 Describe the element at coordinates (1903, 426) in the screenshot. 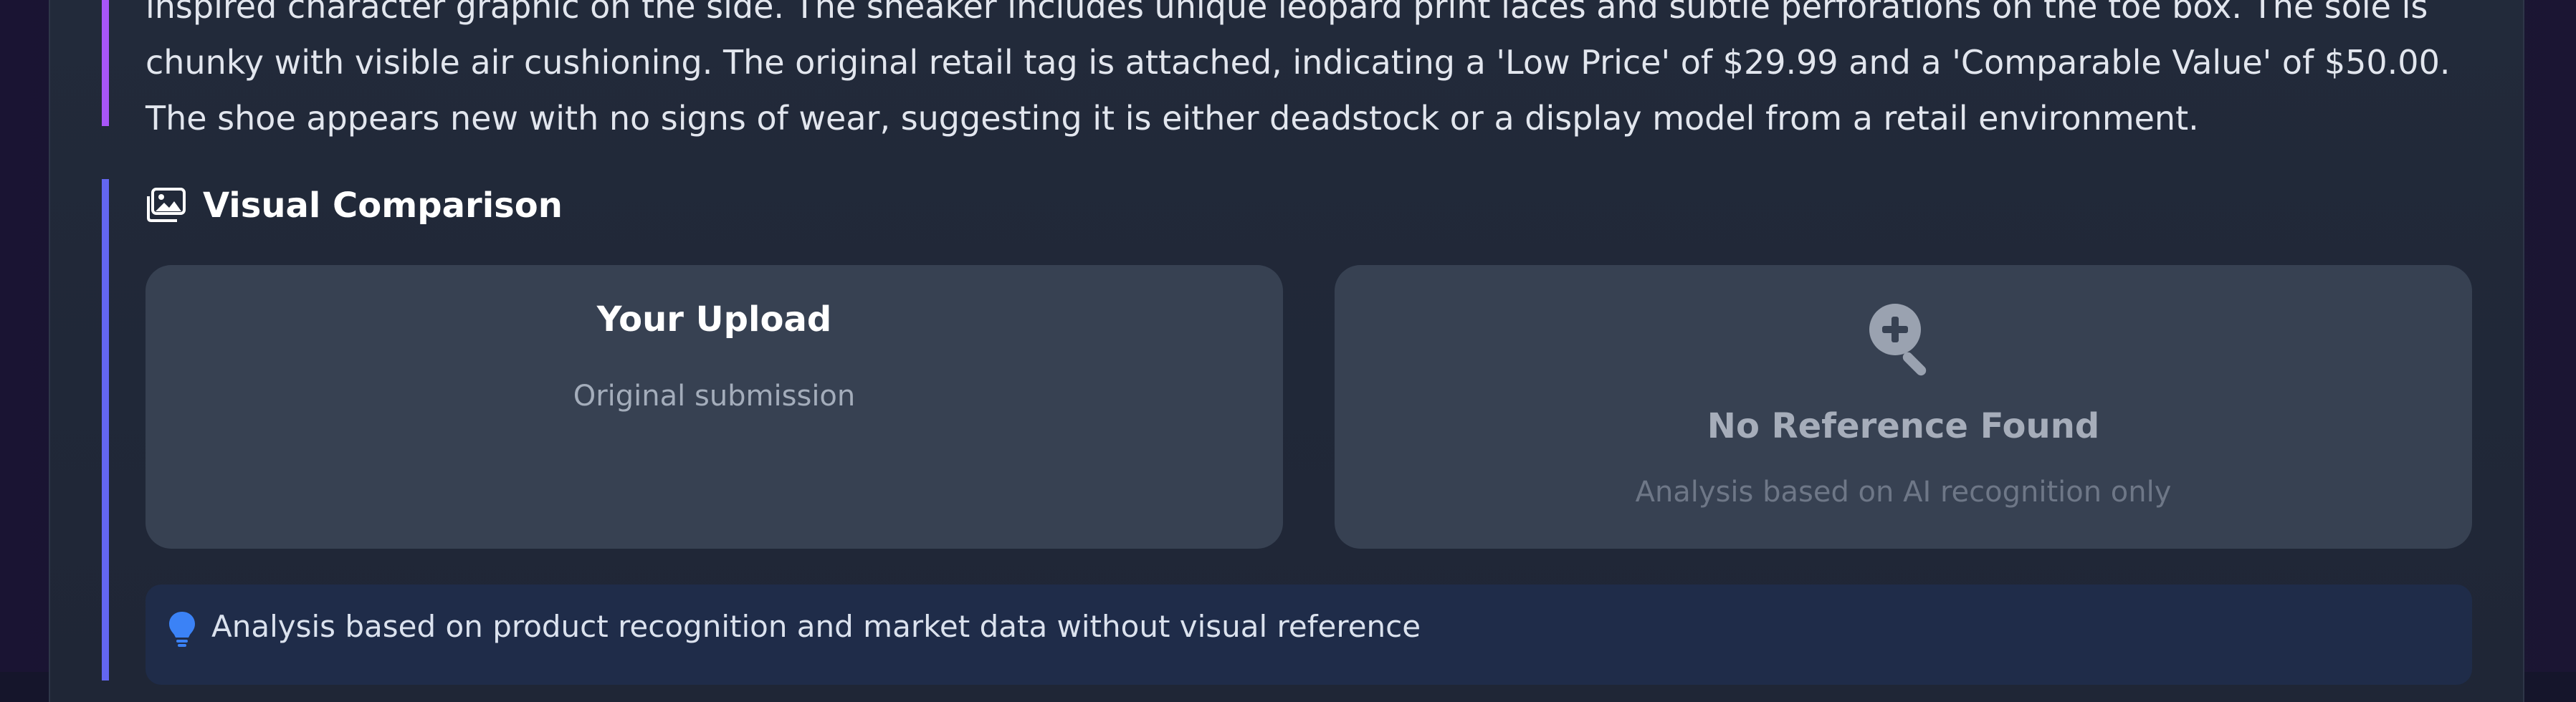

I see `no-reference-title: No Reference Found` at that location.